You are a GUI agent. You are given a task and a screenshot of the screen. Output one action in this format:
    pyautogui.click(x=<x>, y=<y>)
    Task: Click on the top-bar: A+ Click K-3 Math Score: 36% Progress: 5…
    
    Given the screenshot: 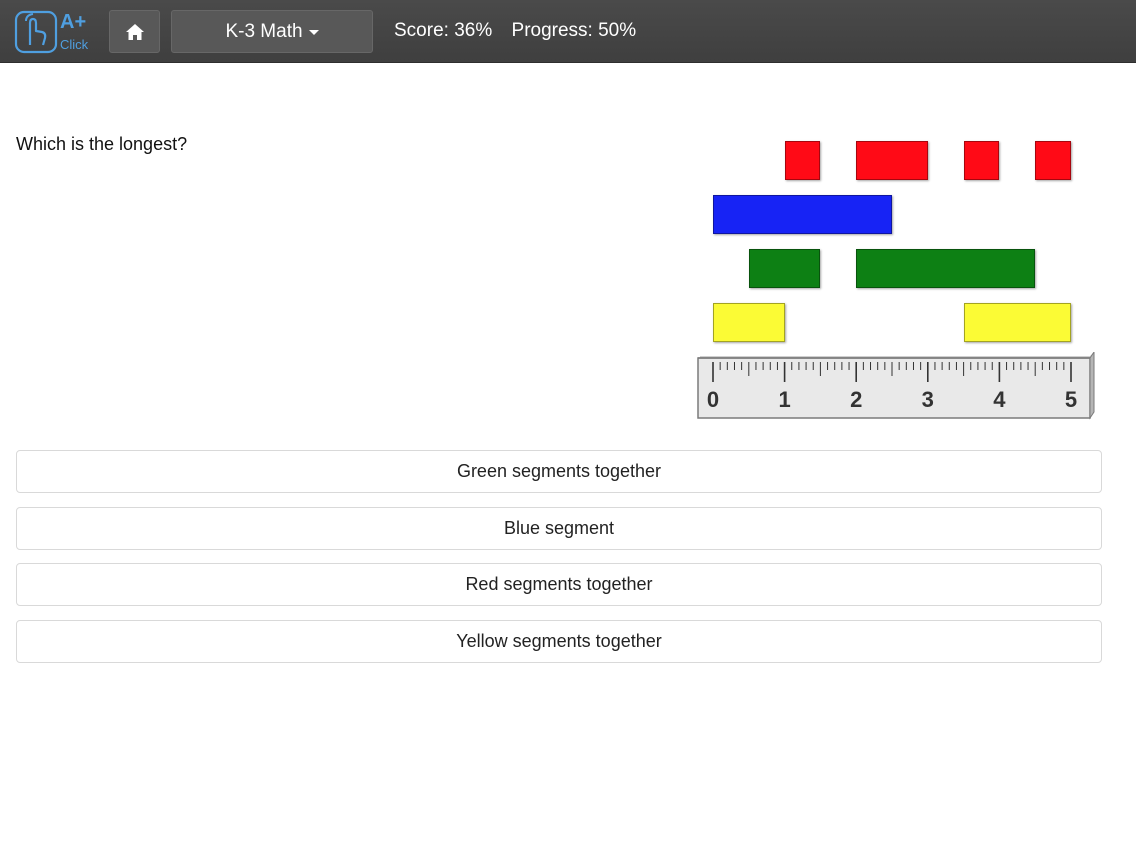 What is the action you would take?
    pyautogui.click(x=568, y=31)
    